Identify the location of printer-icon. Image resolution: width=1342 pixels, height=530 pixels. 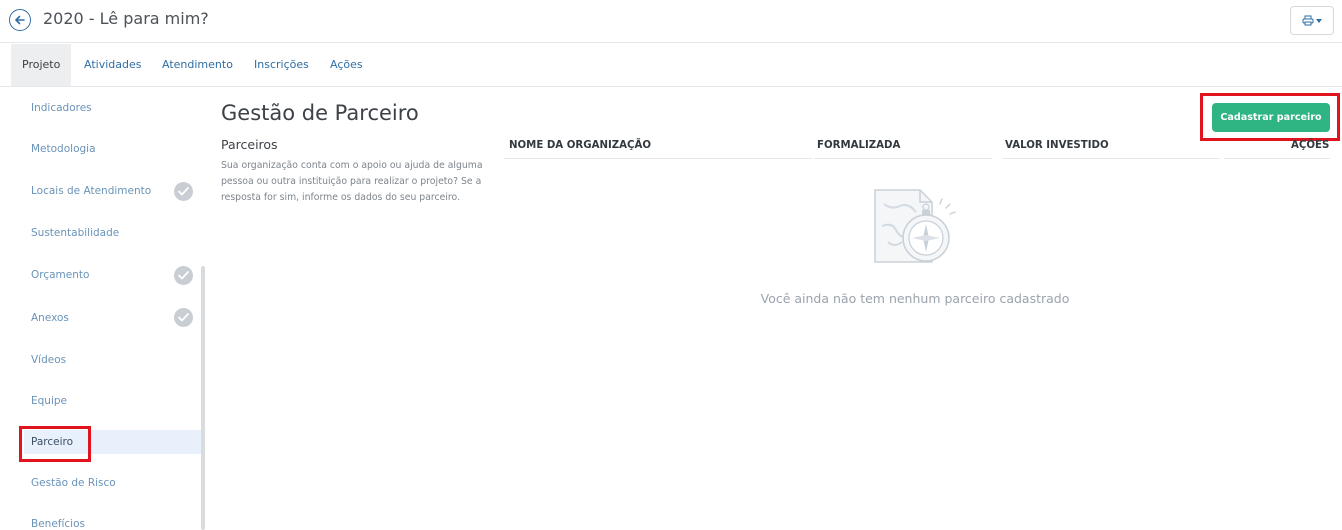
(1308, 20).